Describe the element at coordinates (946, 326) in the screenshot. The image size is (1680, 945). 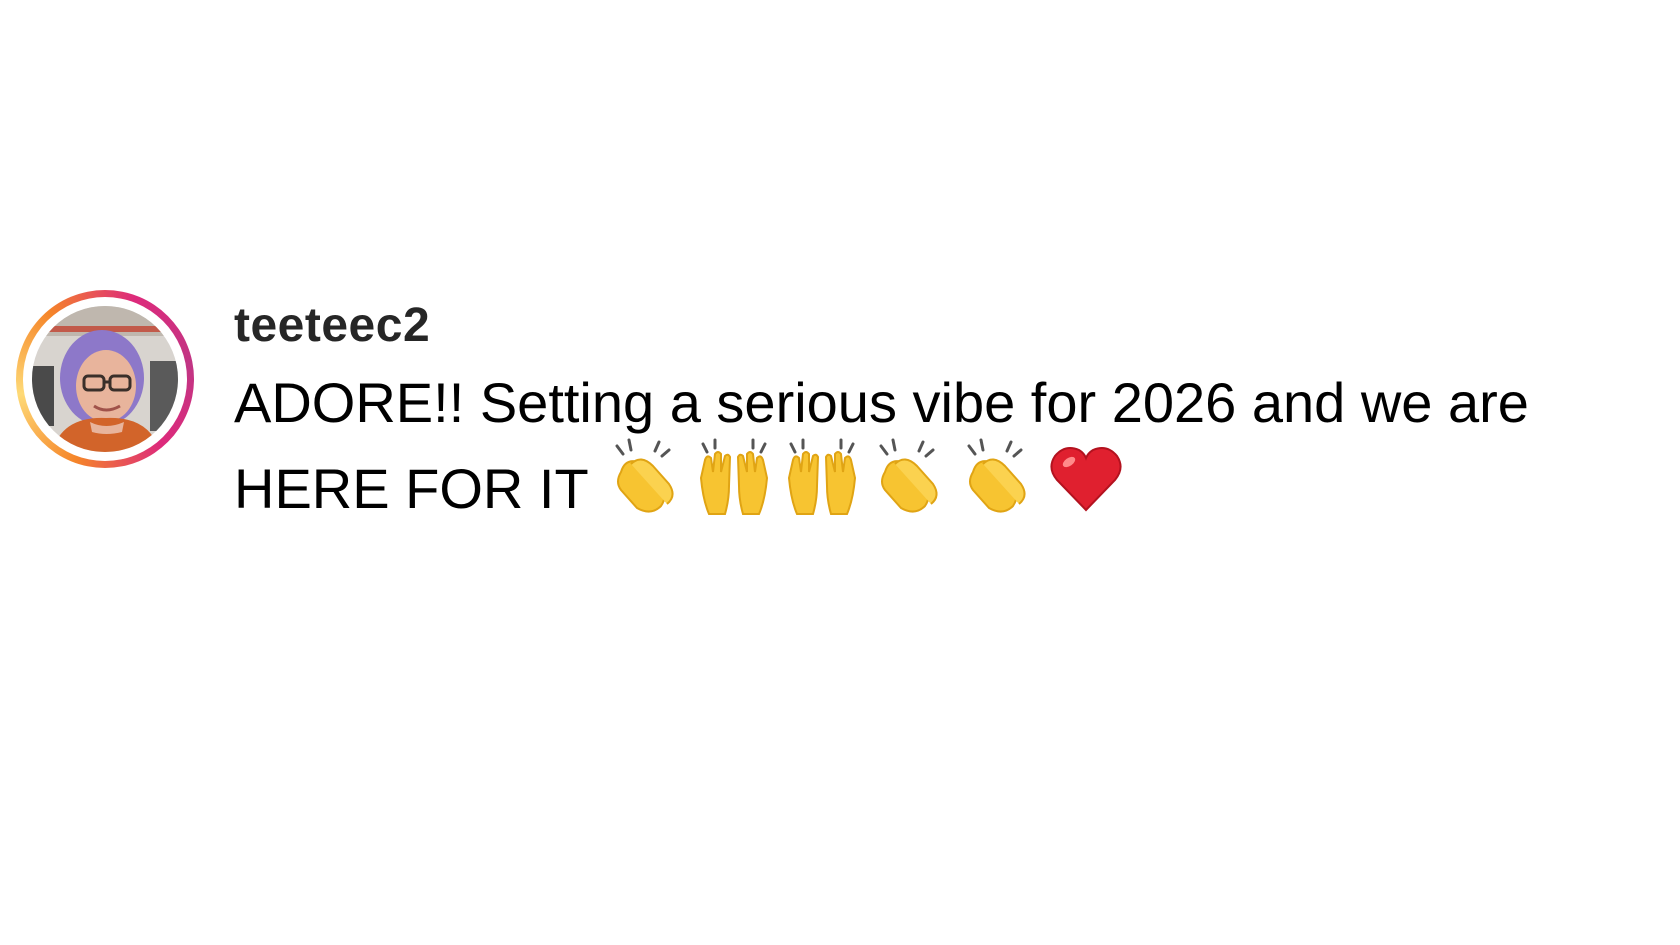
I see `comment-username: teeteec2` at that location.